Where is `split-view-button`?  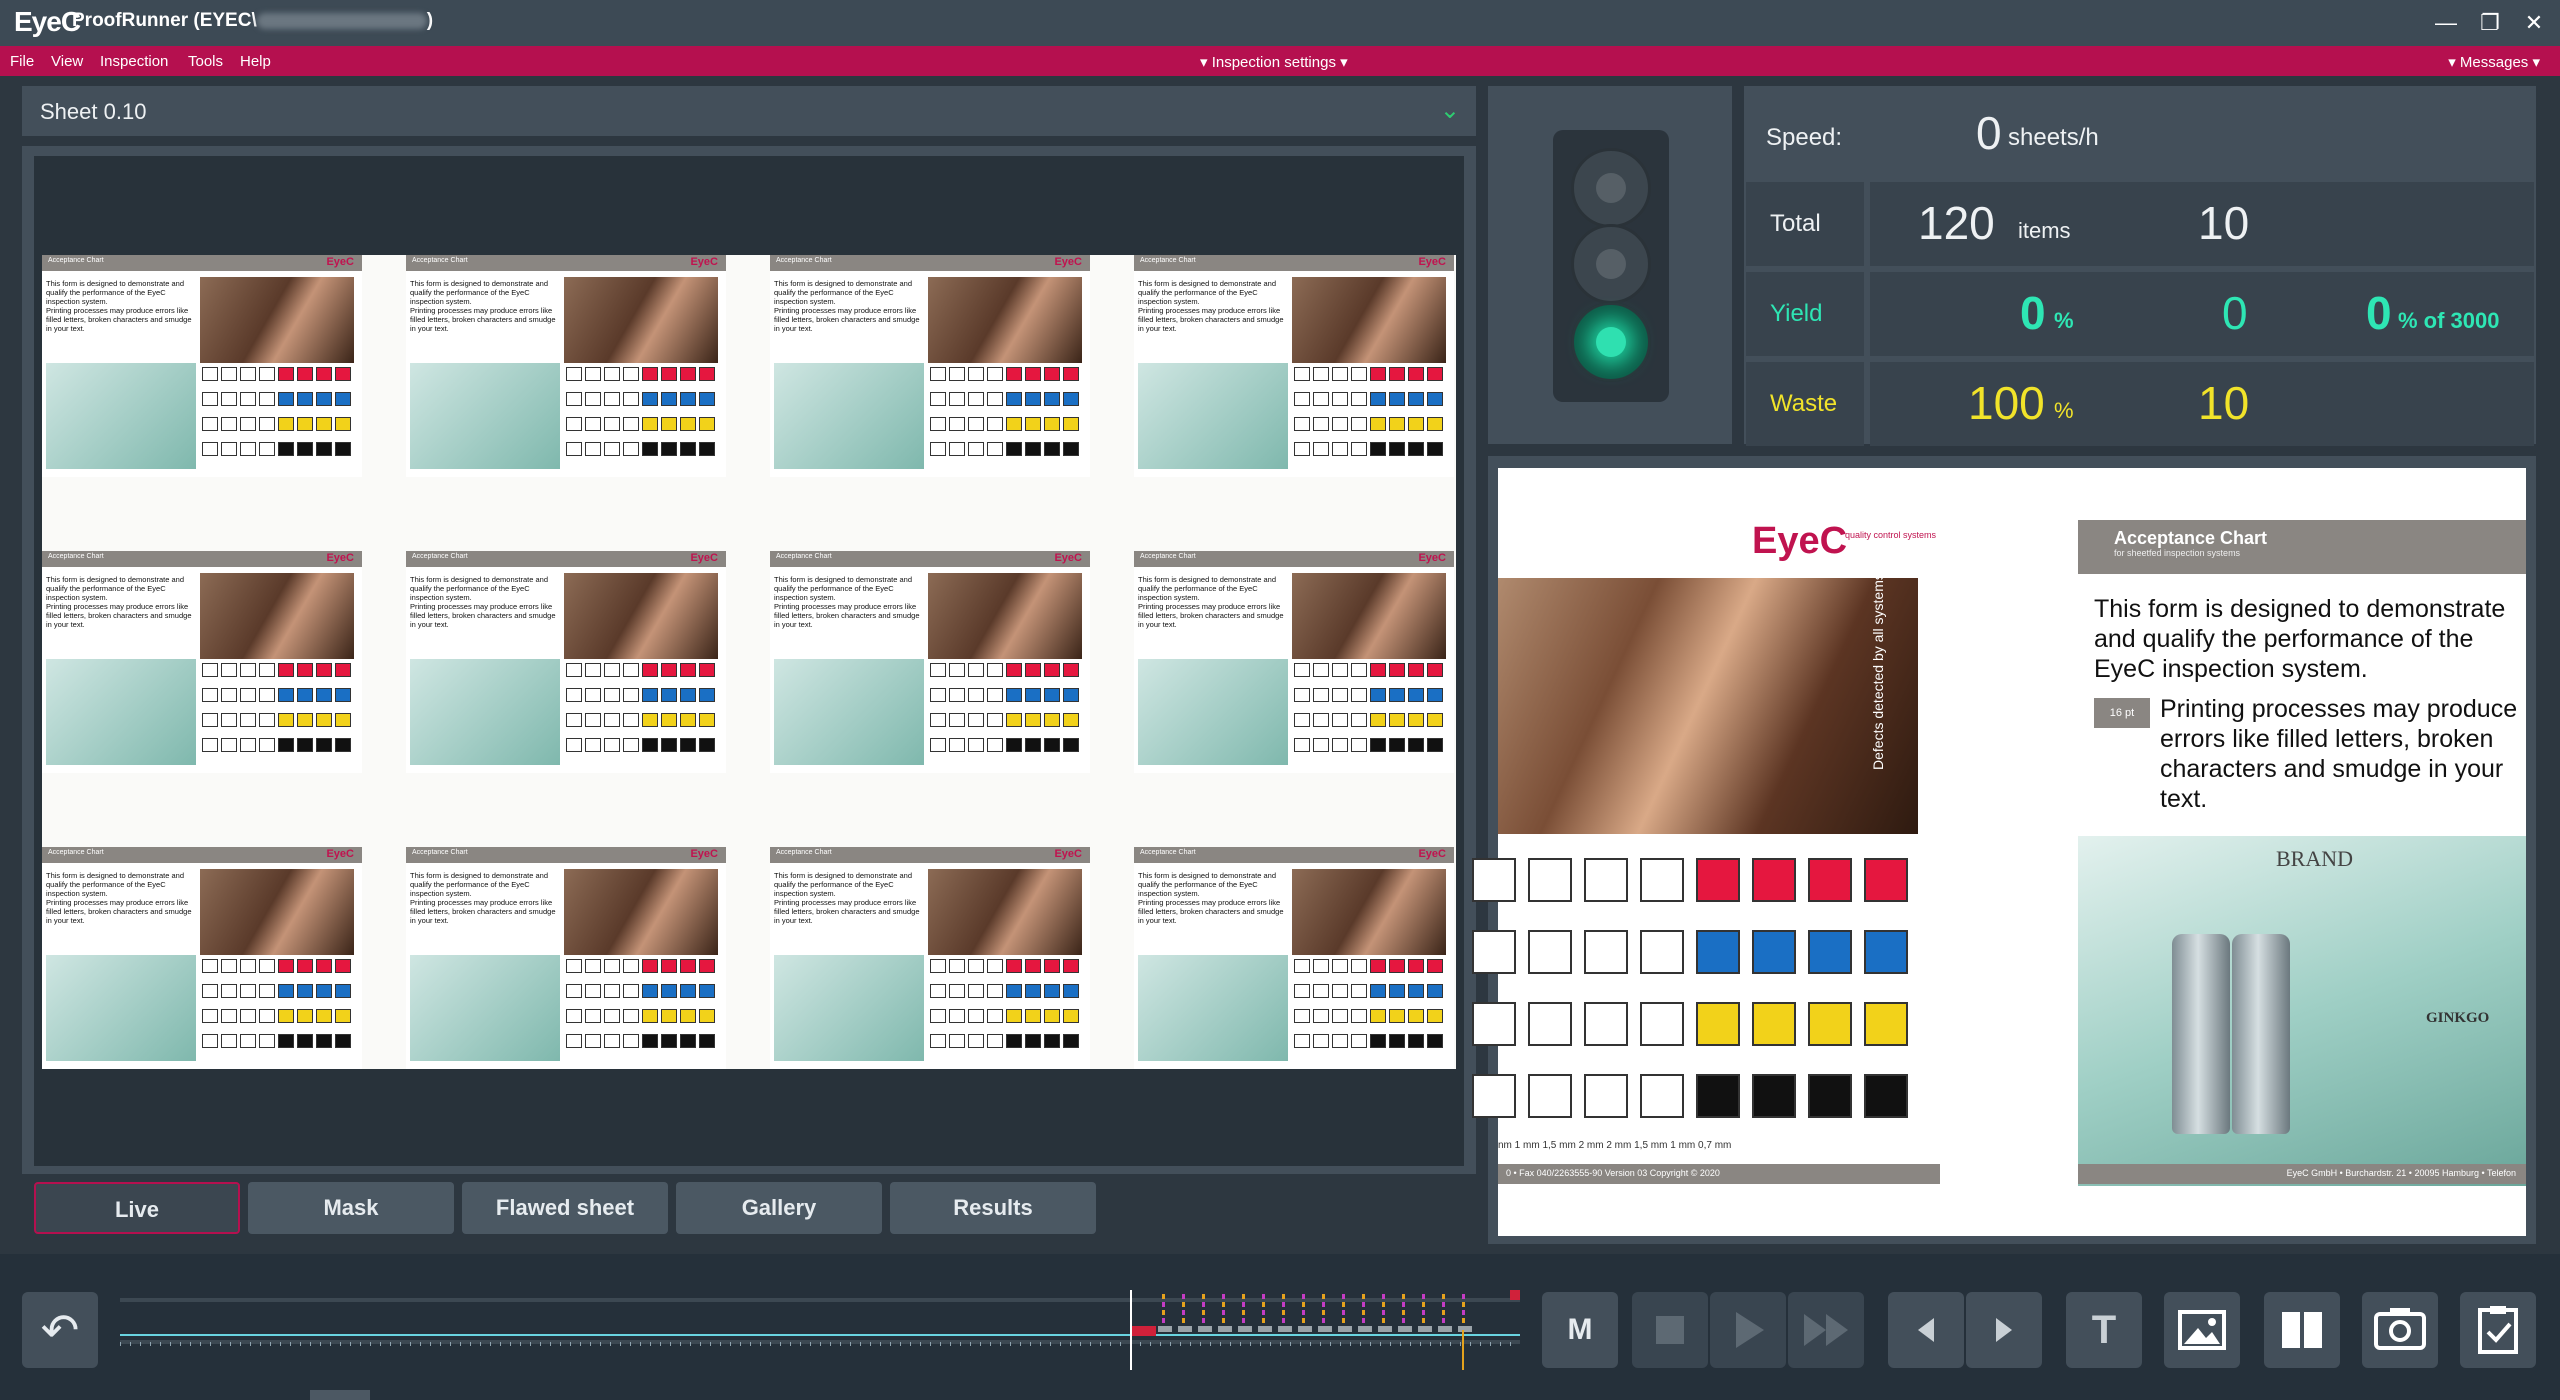 split-view-button is located at coordinates (2302, 1330).